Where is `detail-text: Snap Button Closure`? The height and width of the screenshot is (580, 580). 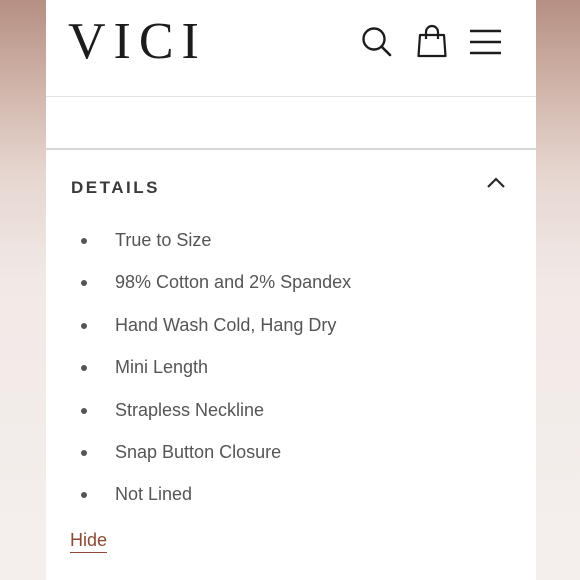 detail-text: Snap Button Closure is located at coordinates (198, 451).